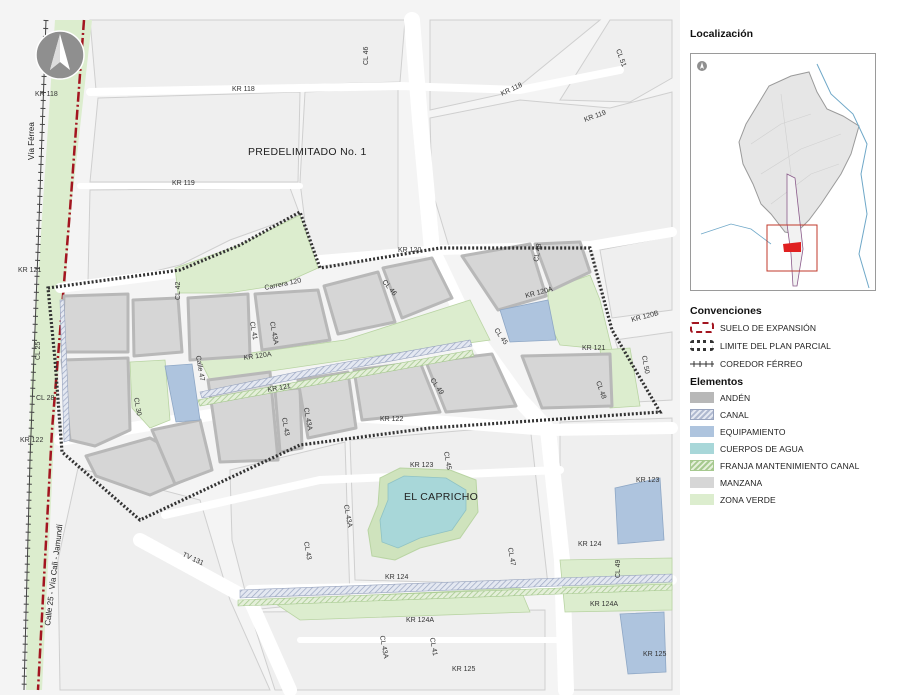  What do you see at coordinates (178, 290) in the screenshot?
I see `street-label: CL 42` at bounding box center [178, 290].